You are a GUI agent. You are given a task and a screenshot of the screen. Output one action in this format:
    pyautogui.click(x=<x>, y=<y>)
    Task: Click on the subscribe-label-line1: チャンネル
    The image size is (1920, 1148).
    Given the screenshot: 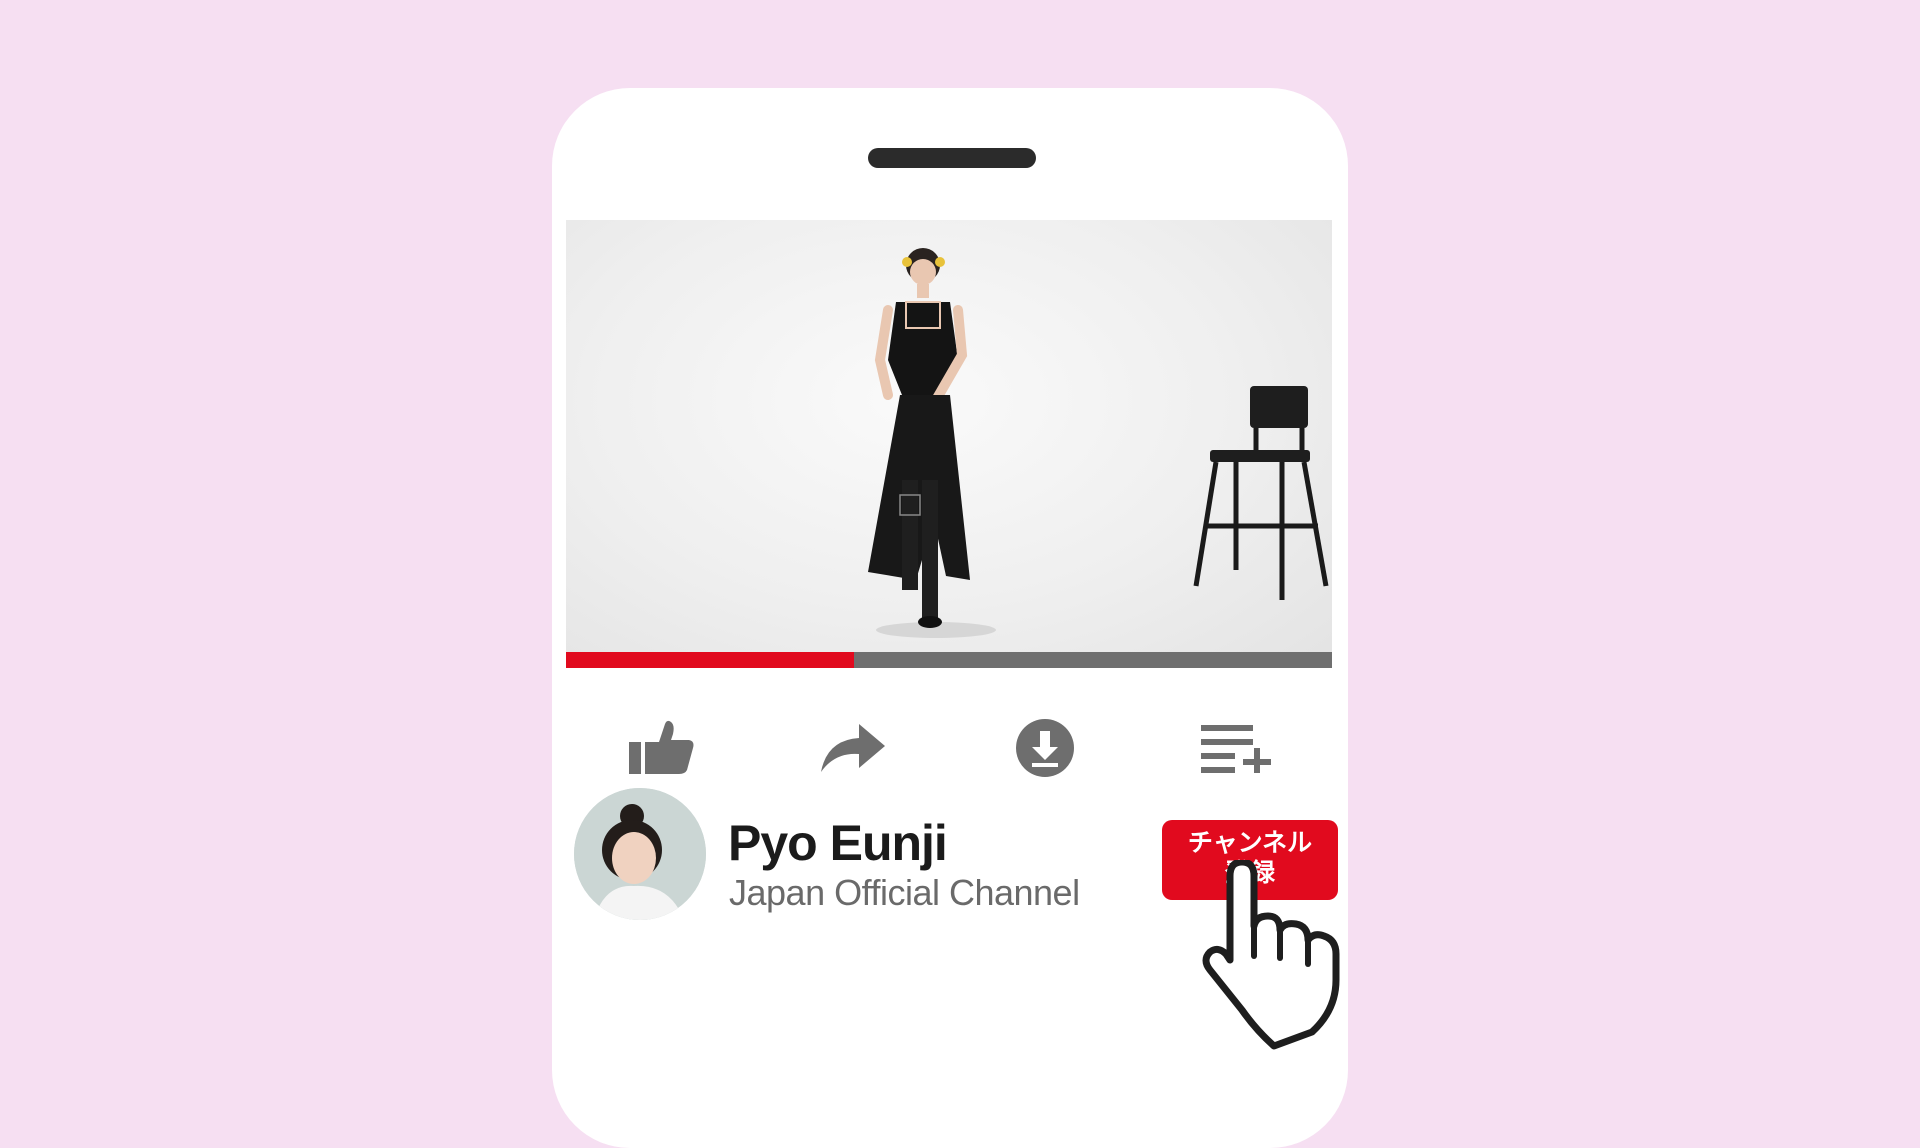 What is the action you would take?
    pyautogui.click(x=1250, y=843)
    